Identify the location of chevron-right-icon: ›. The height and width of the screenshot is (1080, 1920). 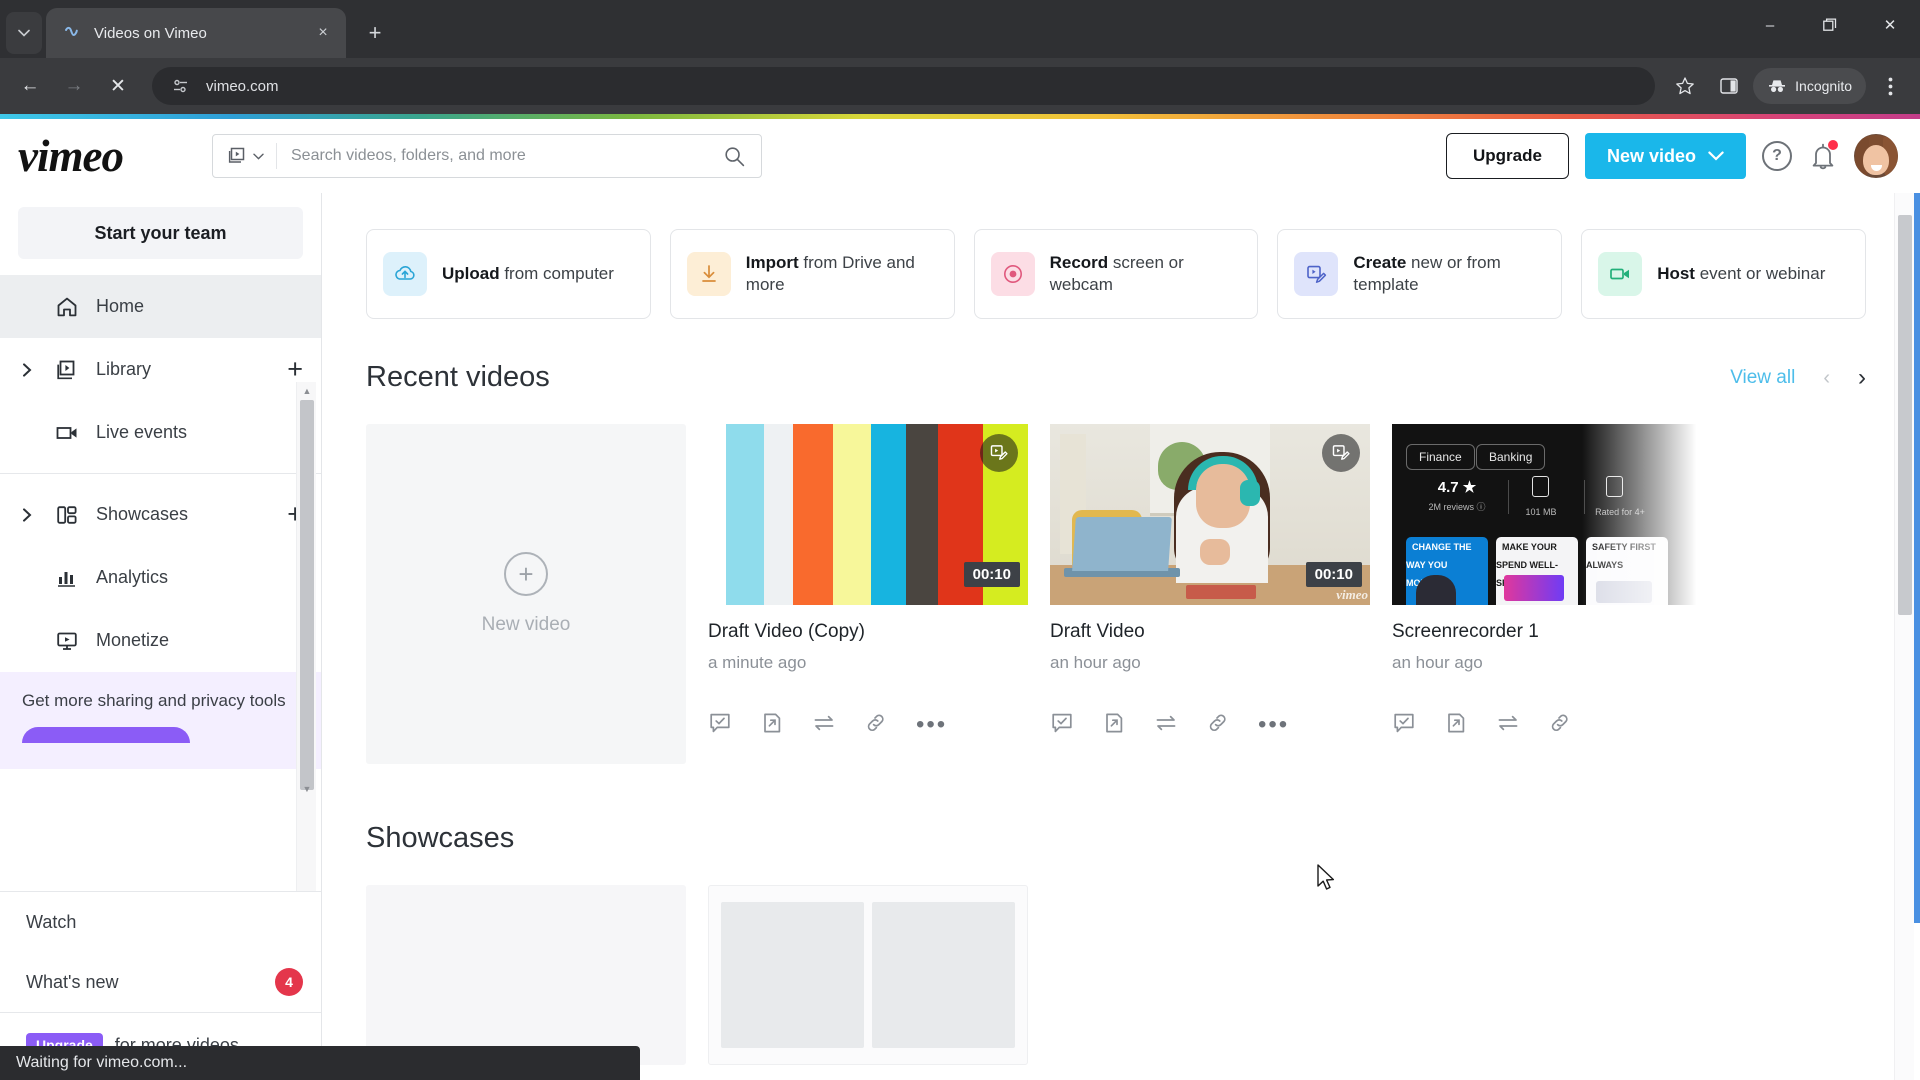
(1862, 377).